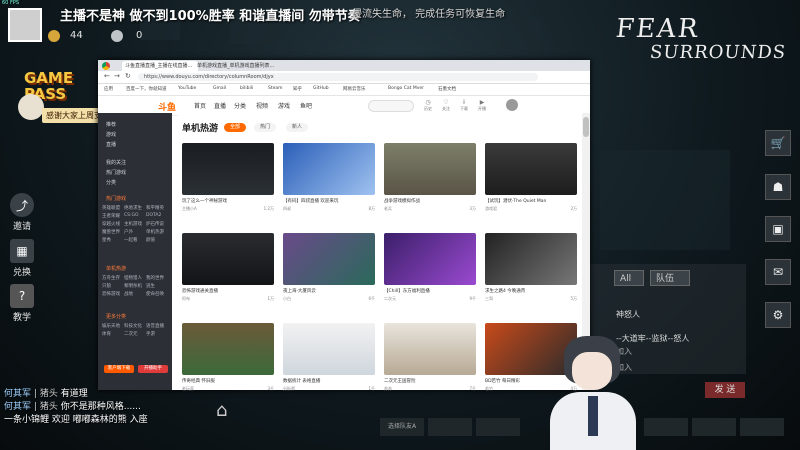 The image size is (800, 450). Describe the element at coordinates (200, 129) in the screenshot. I see `page-title: 单机热游` at that location.